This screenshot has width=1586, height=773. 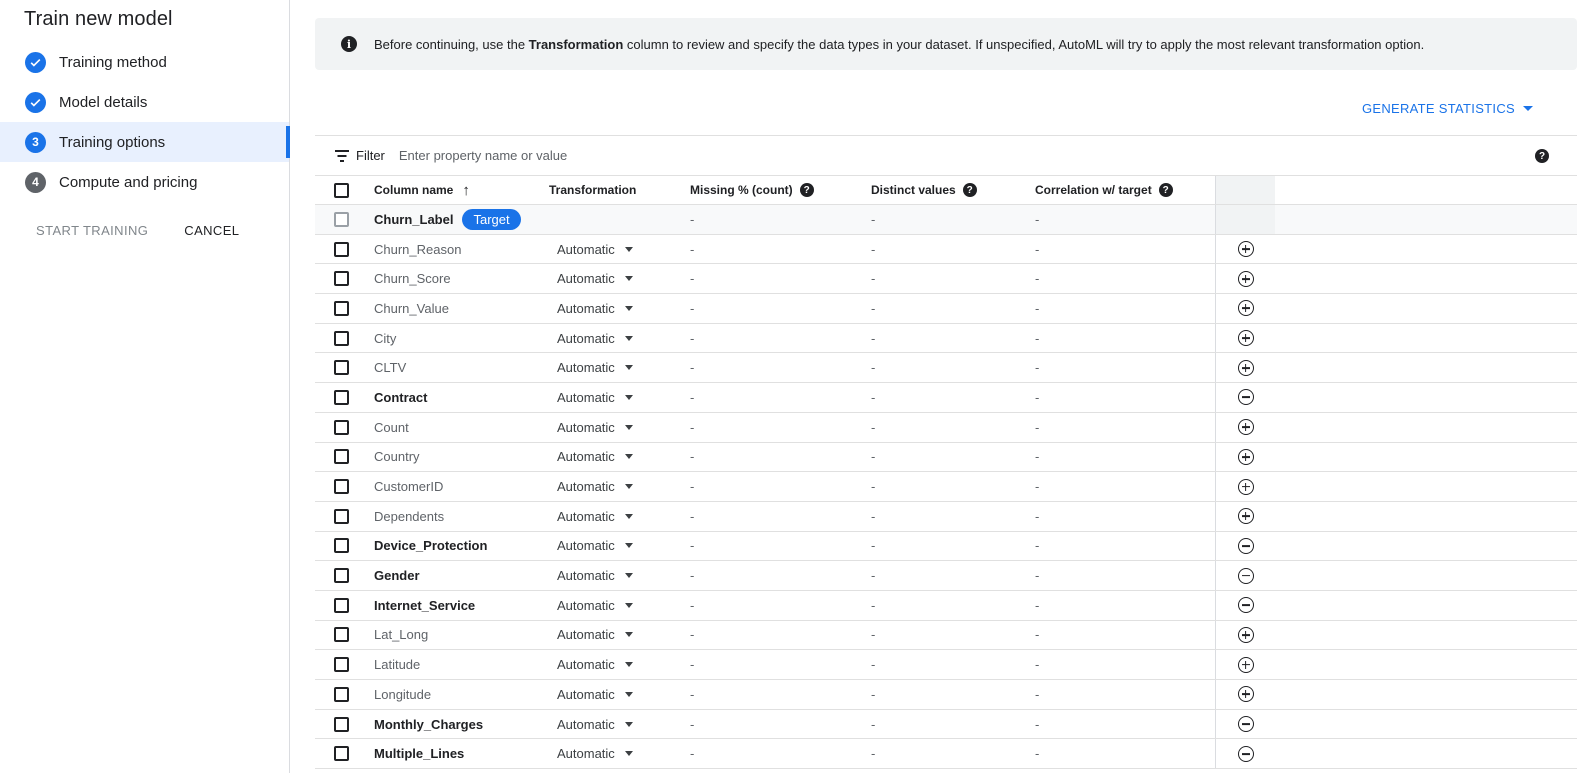 I want to click on column-header-column-name: Column name, so click(x=413, y=190).